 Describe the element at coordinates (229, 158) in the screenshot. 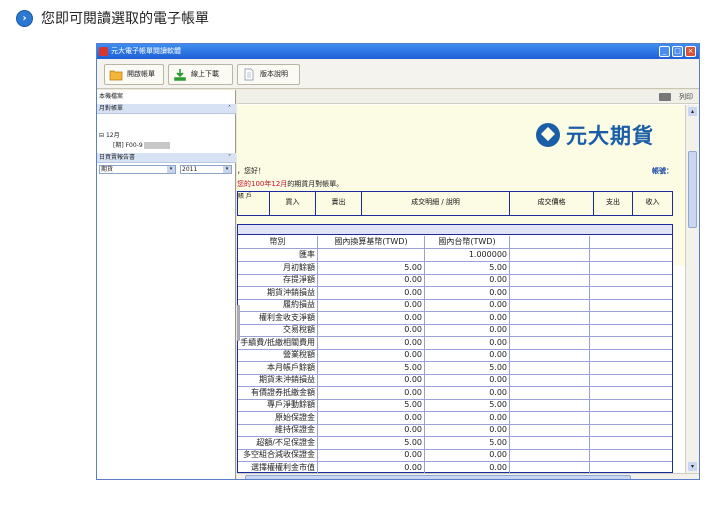

I see `chevron-down-icon: ˅` at that location.